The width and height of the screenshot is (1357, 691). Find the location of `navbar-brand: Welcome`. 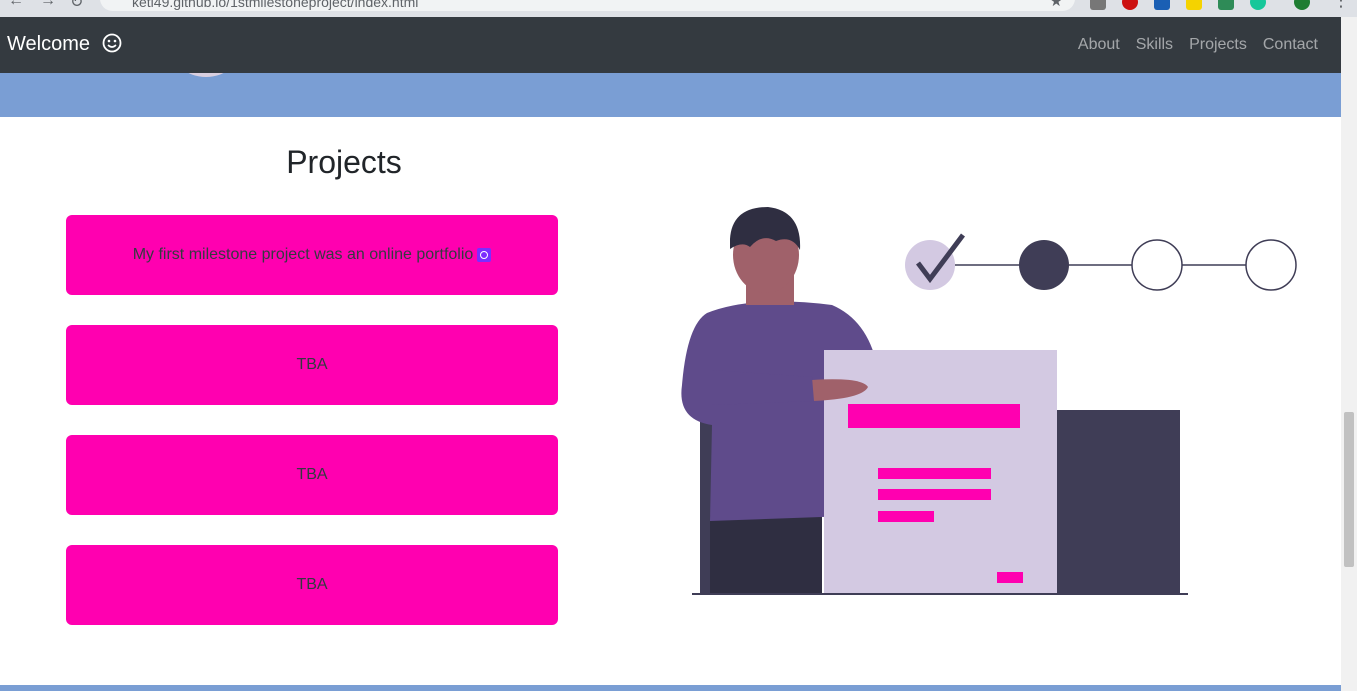

navbar-brand: Welcome is located at coordinates (64, 44).